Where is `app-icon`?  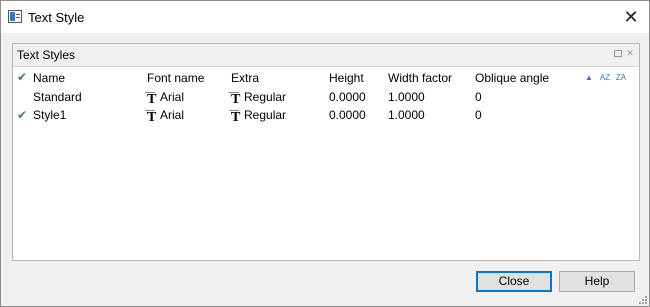
app-icon is located at coordinates (15, 16).